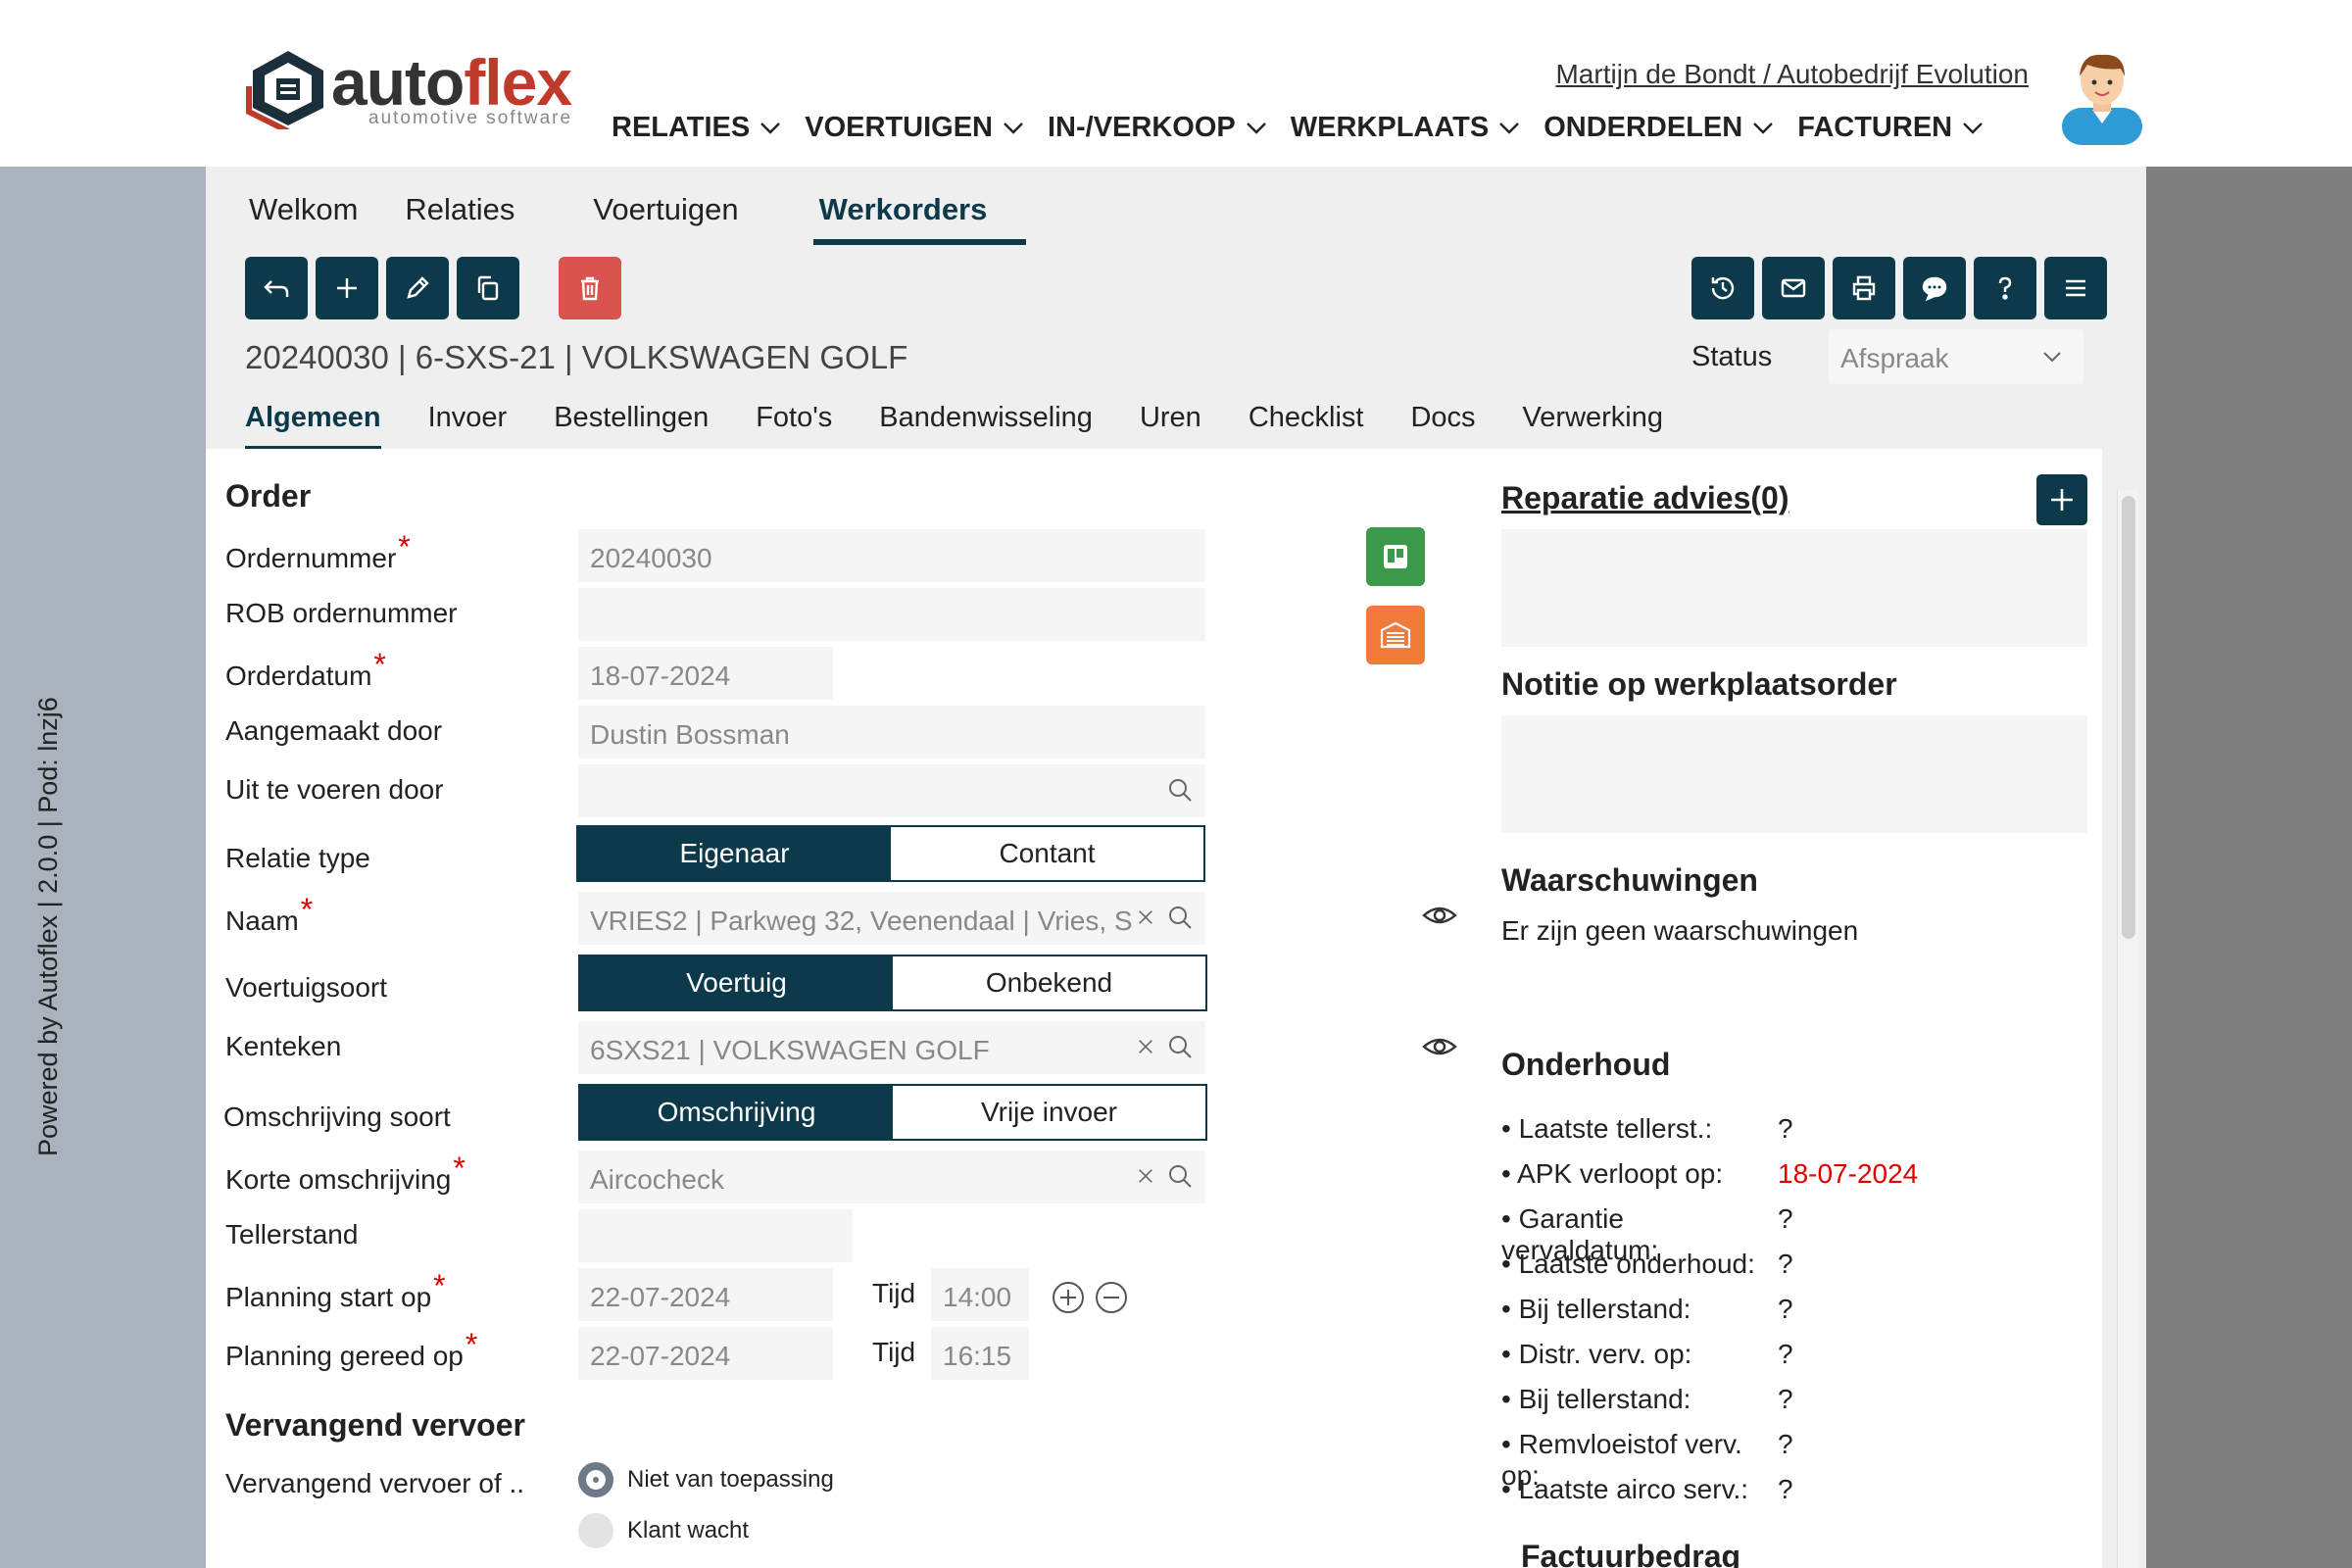  Describe the element at coordinates (1794, 588) in the screenshot. I see `reparatie-advies-box` at that location.